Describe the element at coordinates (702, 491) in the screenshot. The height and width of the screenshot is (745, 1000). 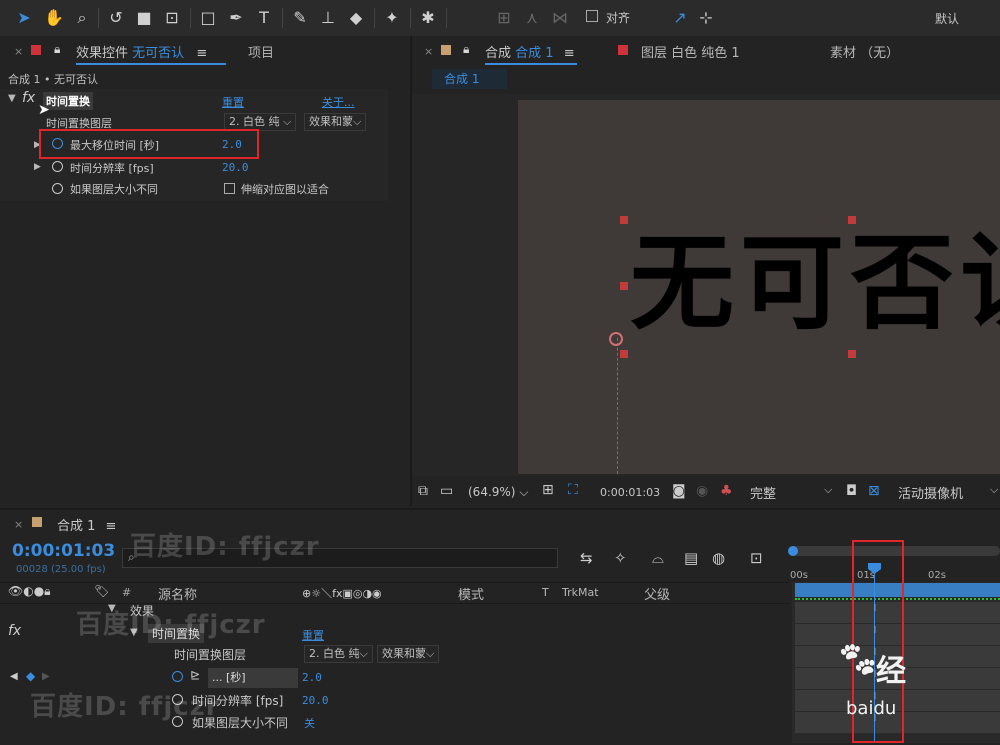
I see `show-snapshot-icon: ◉` at that location.